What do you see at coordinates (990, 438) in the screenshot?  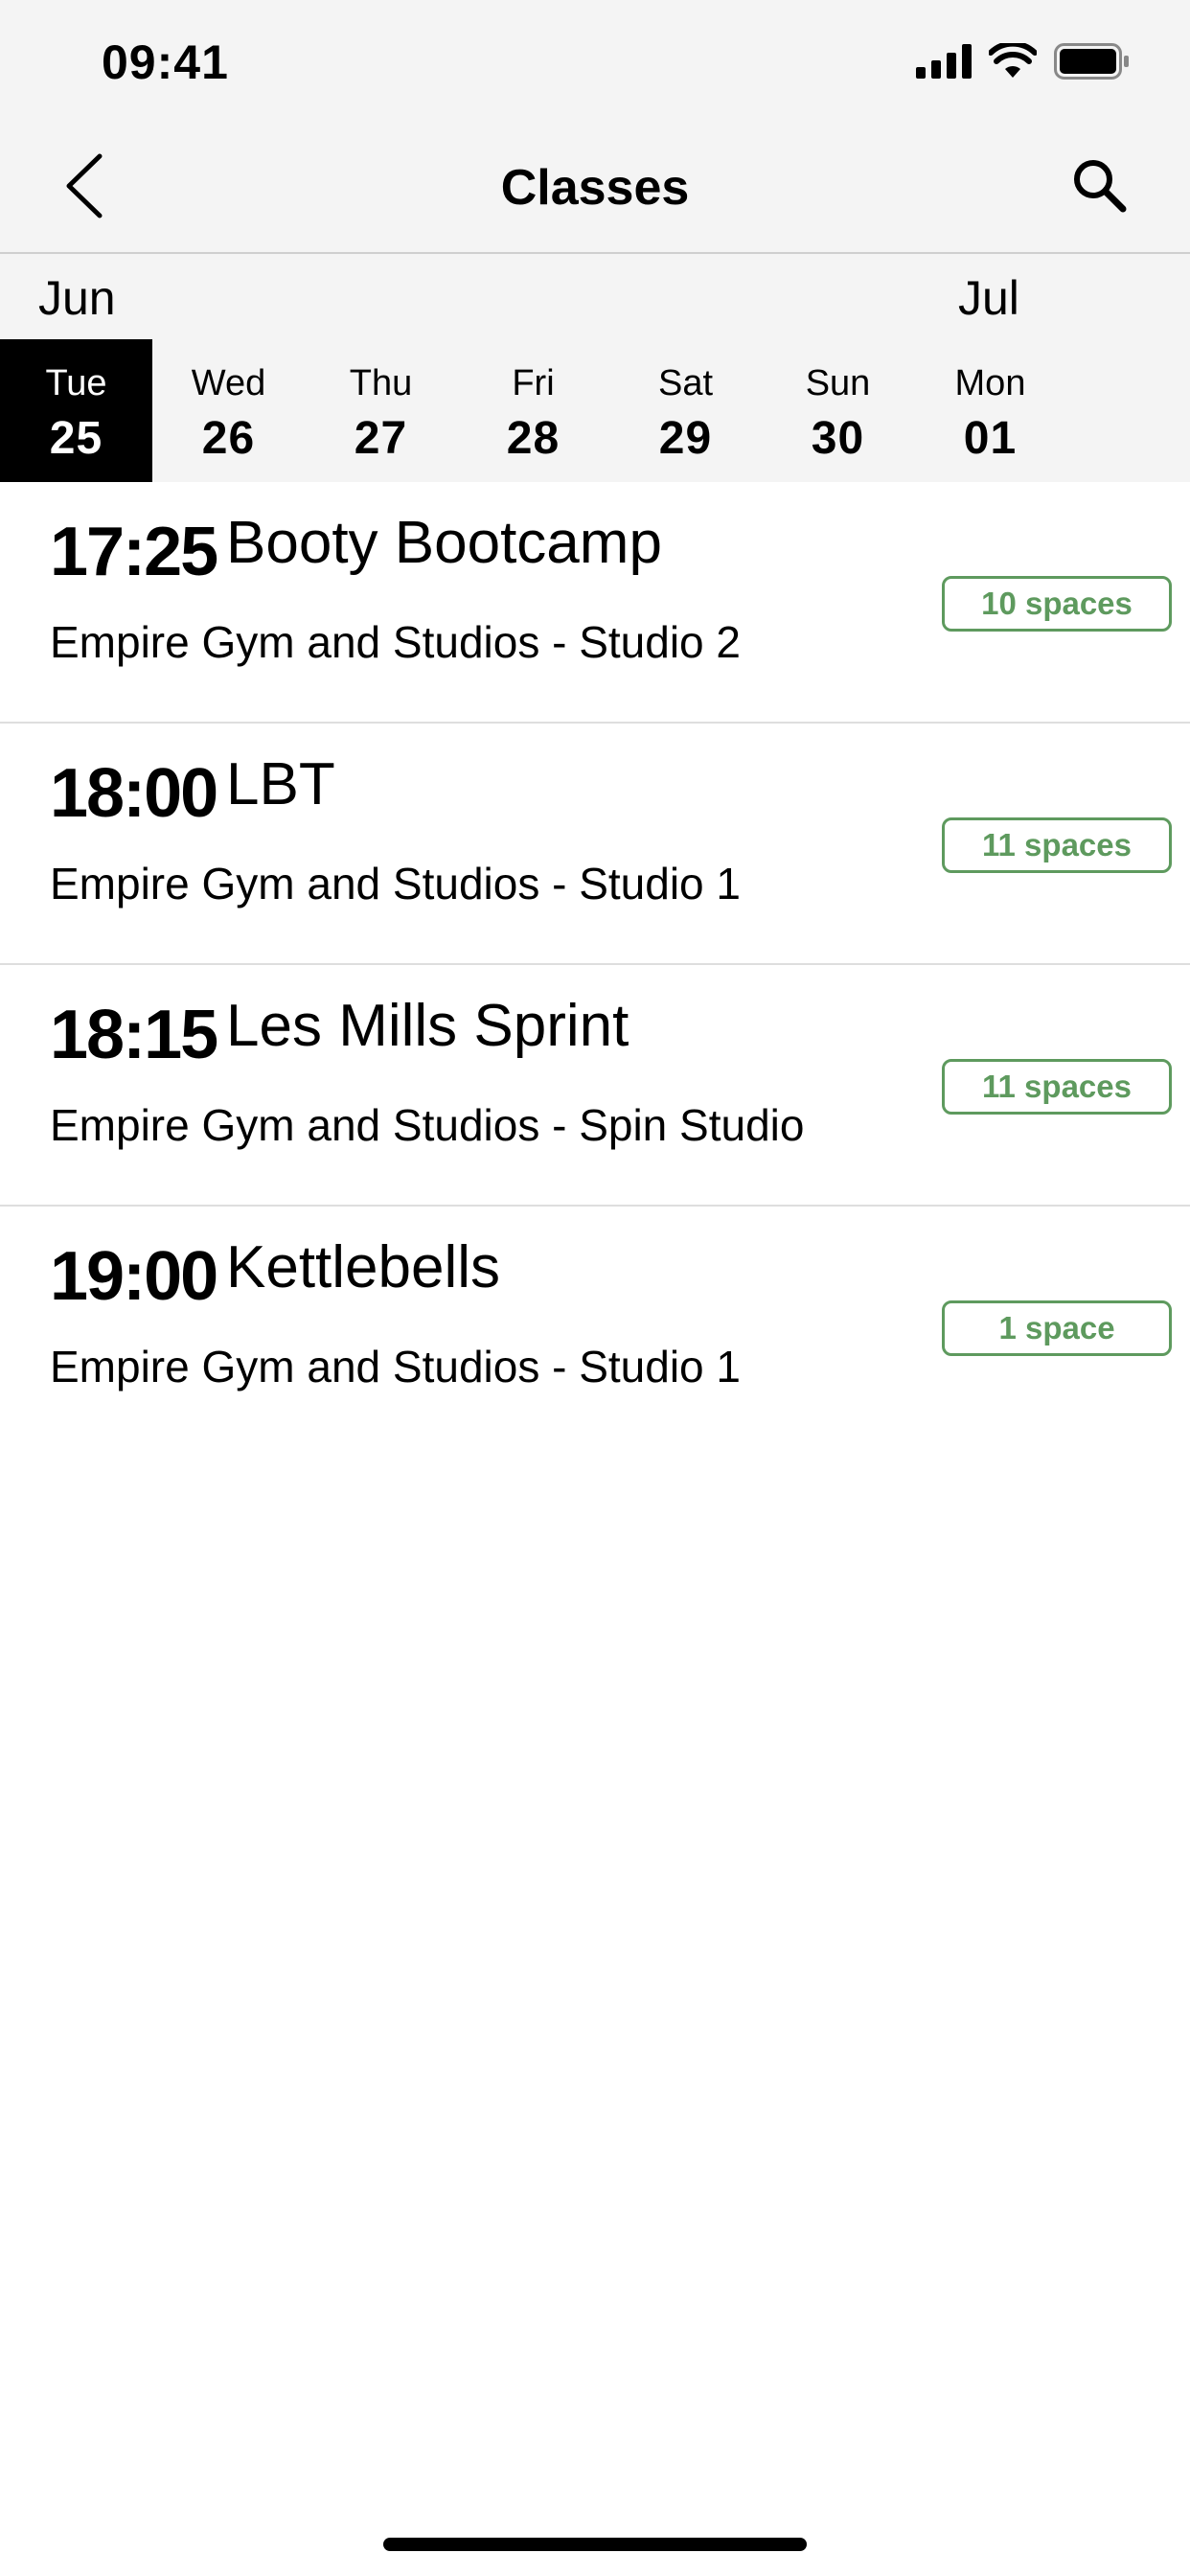 I see `day-number: 01` at bounding box center [990, 438].